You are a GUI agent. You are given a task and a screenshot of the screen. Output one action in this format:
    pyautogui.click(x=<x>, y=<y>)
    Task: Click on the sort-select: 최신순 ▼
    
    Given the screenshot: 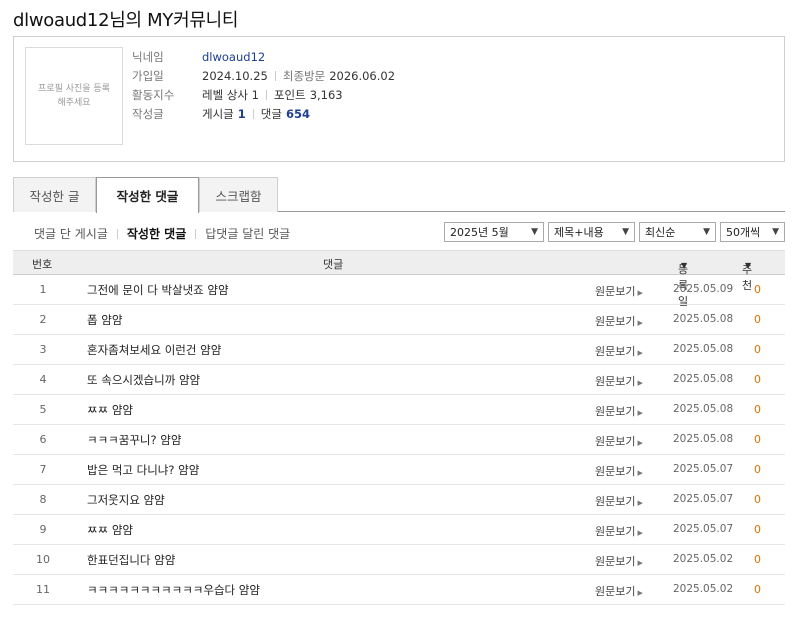 What is the action you would take?
    pyautogui.click(x=677, y=232)
    